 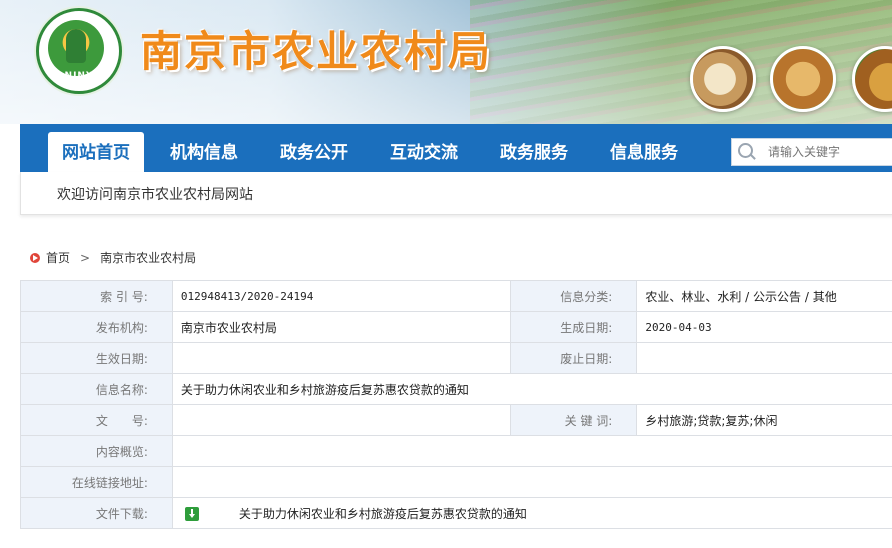 What do you see at coordinates (96, 389) in the screenshot?
I see `info-name-label: 信息名称:` at bounding box center [96, 389].